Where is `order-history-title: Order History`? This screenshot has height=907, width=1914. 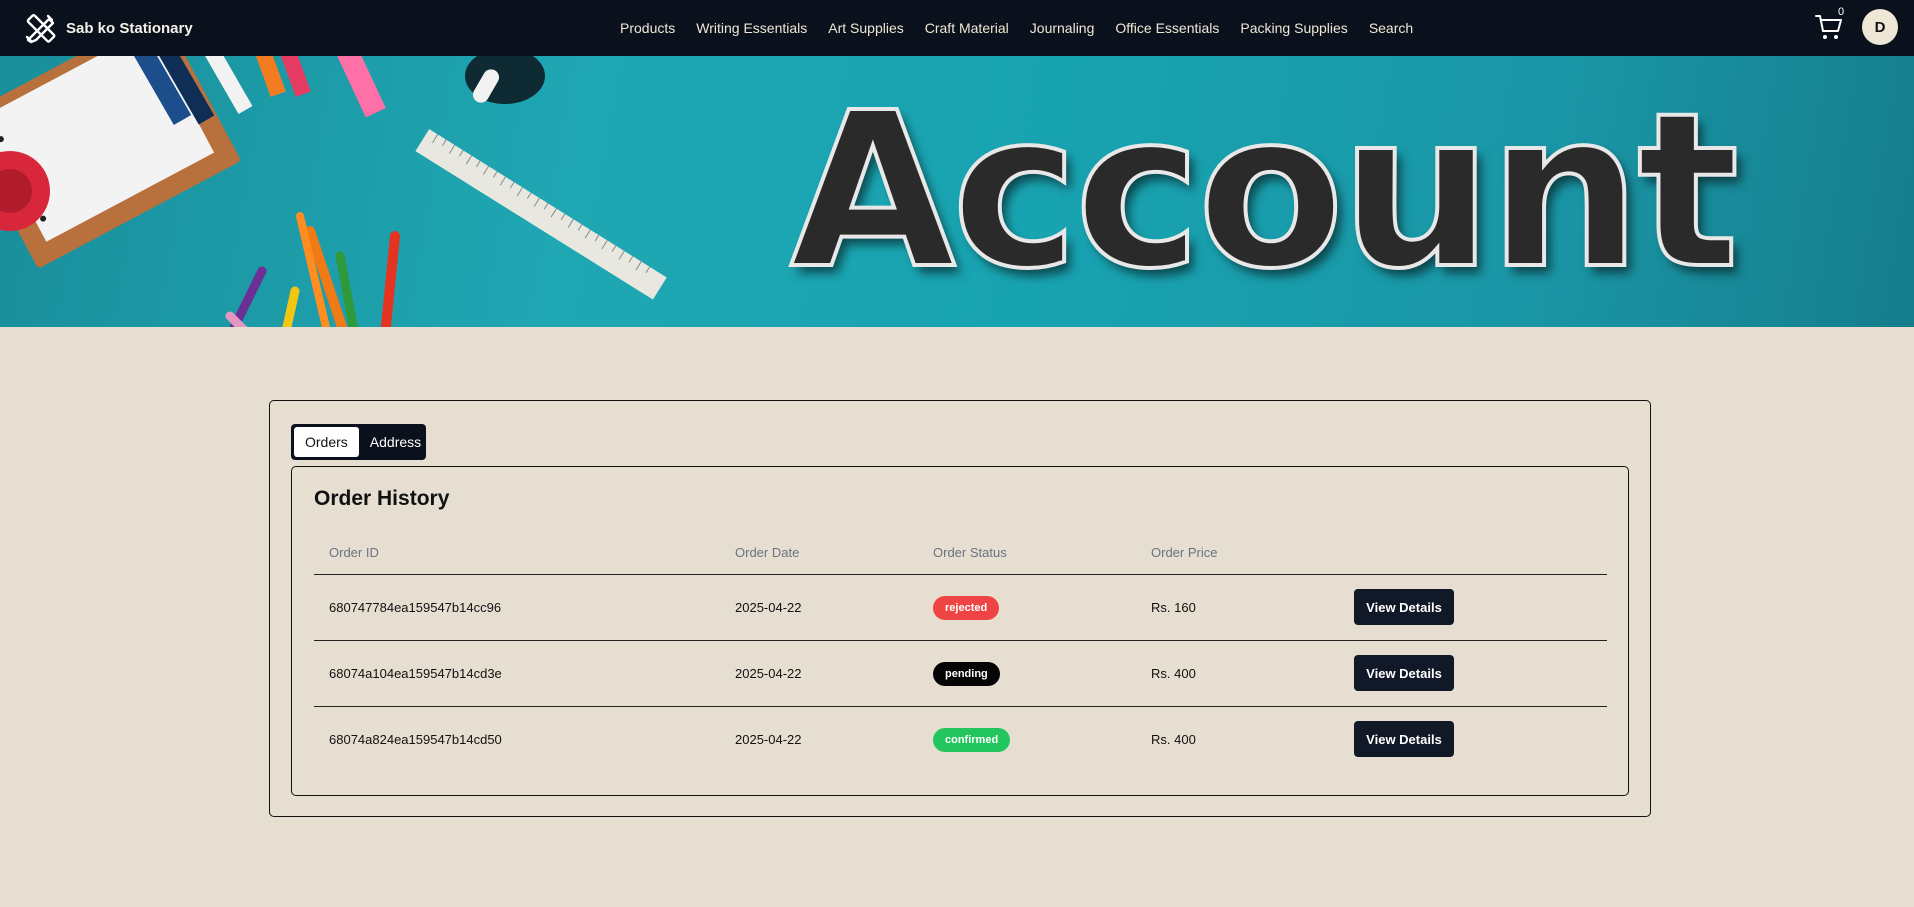
order-history-title: Order History is located at coordinates (382, 498).